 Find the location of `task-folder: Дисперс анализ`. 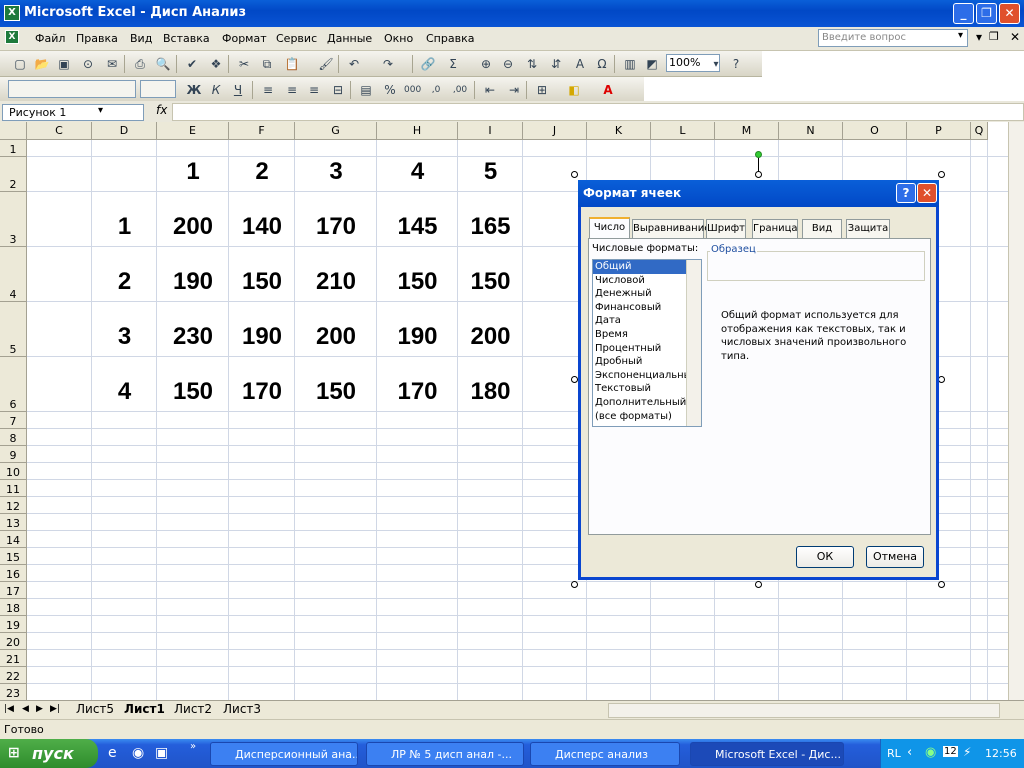

task-folder: Дисперс анализ is located at coordinates (605, 754).